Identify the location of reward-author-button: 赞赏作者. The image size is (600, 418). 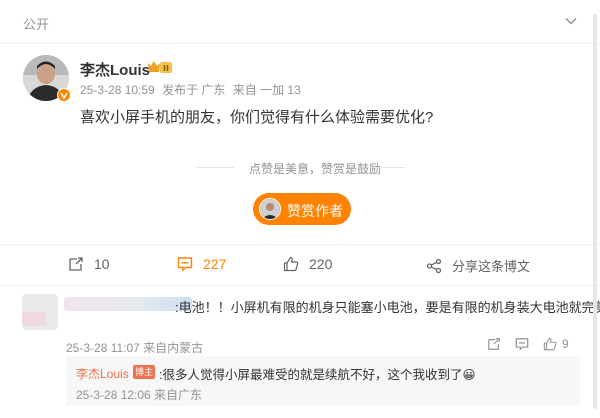
(302, 209).